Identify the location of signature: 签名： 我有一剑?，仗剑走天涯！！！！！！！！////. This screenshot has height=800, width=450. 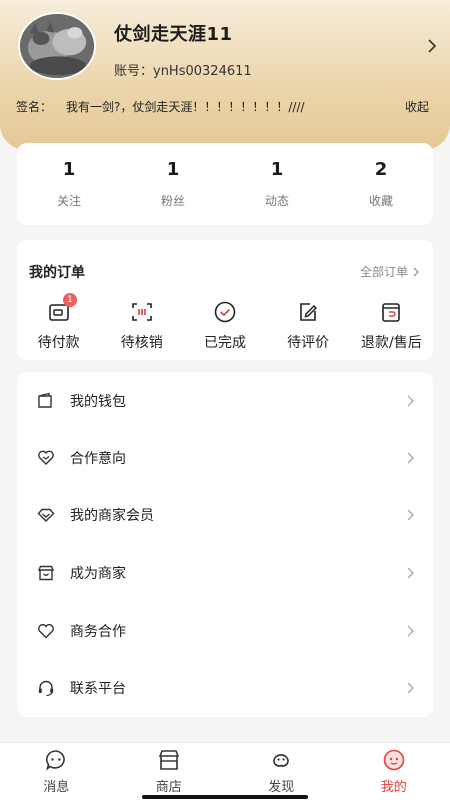
(160, 106).